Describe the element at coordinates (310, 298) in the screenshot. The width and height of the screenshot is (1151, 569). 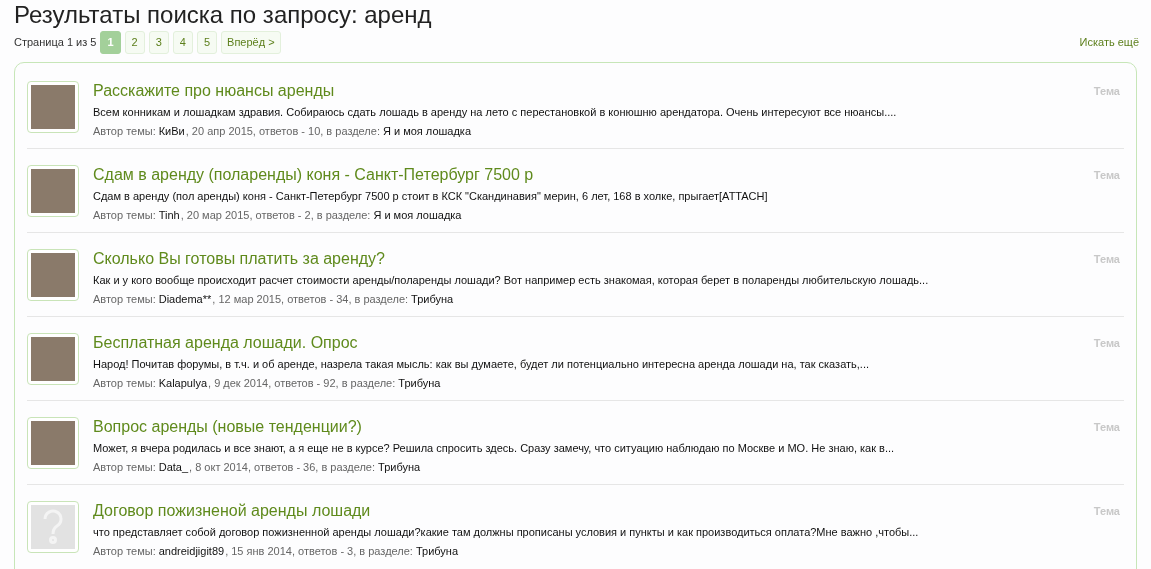
I see `result-details: , 12 мар 2015, ответов - 34, в разделе:` at that location.